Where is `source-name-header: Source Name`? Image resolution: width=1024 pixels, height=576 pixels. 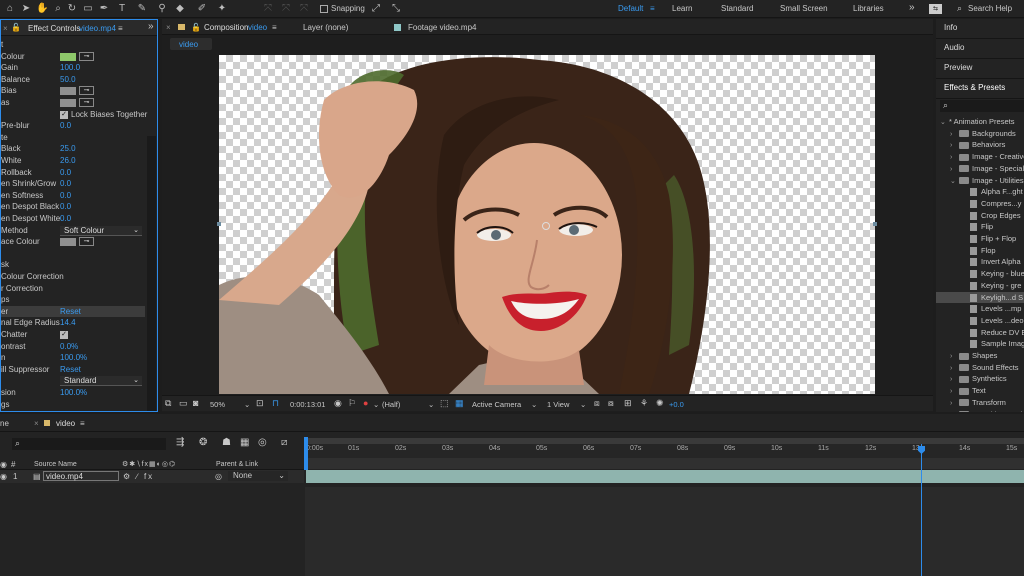 source-name-header: Source Name is located at coordinates (55, 464).